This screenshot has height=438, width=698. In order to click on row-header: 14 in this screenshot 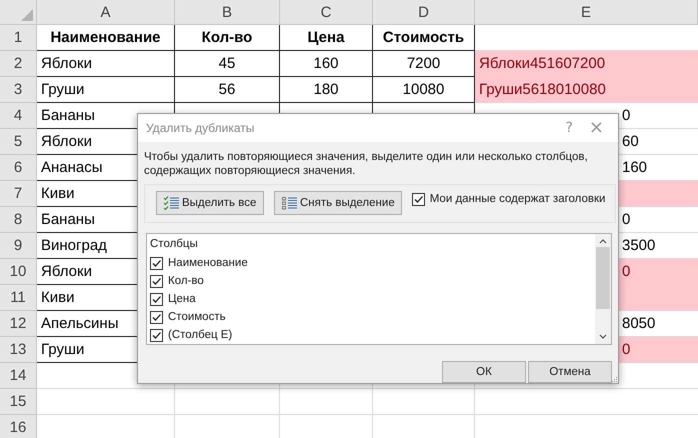, I will do `click(18, 376)`.